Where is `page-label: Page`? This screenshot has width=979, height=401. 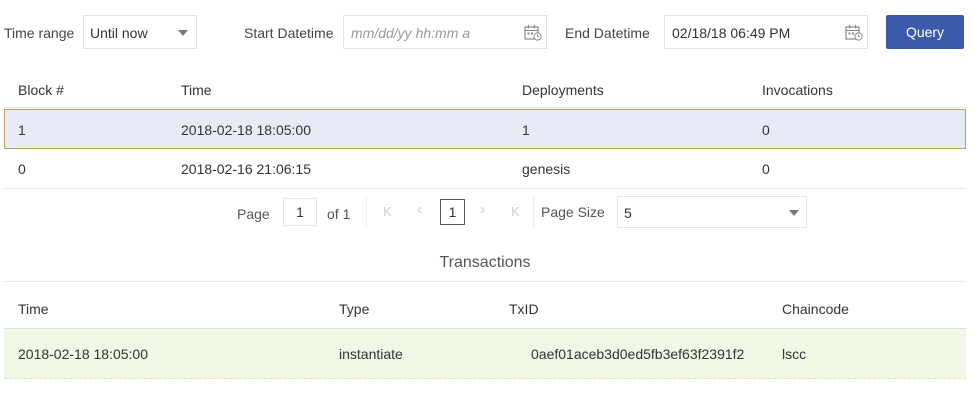
page-label: Page is located at coordinates (253, 214).